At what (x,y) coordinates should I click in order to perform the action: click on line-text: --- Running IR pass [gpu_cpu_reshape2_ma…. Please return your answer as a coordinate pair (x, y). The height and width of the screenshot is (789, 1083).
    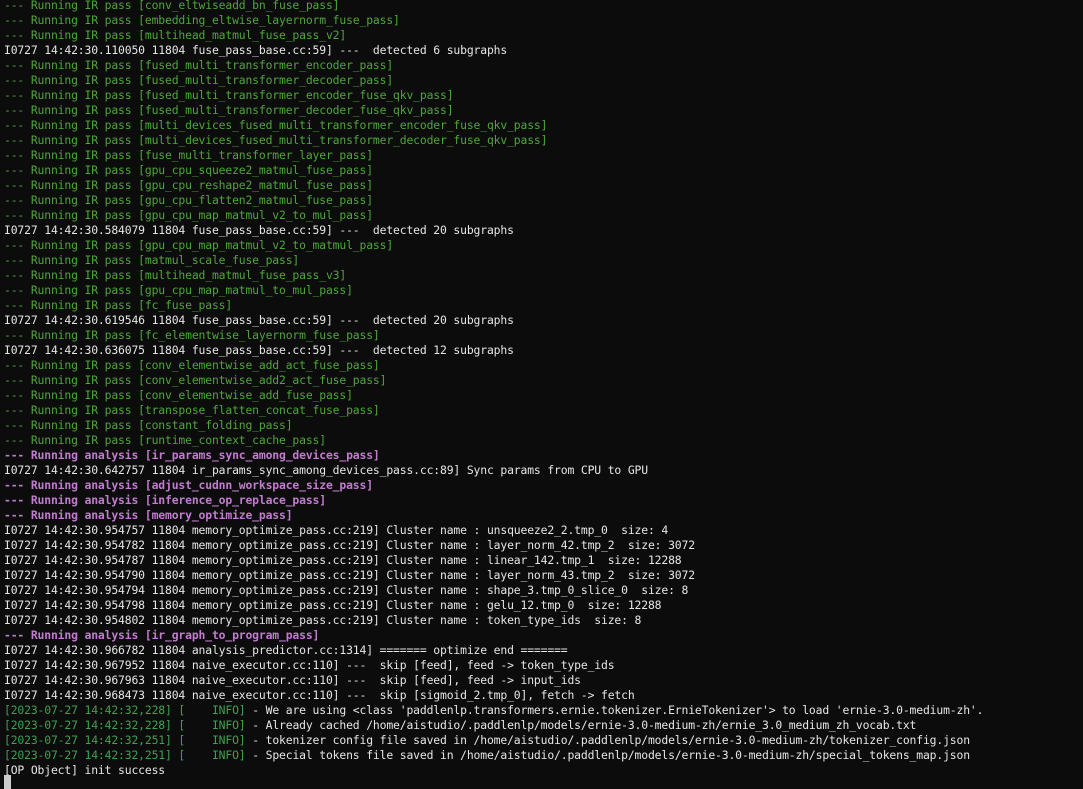
    Looking at the image, I should click on (188, 185).